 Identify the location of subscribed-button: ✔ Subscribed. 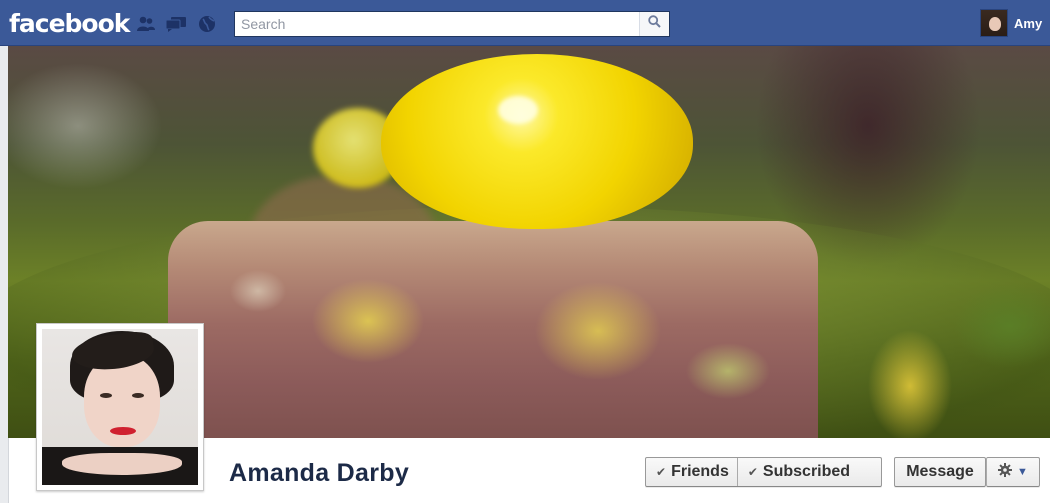
(797, 472).